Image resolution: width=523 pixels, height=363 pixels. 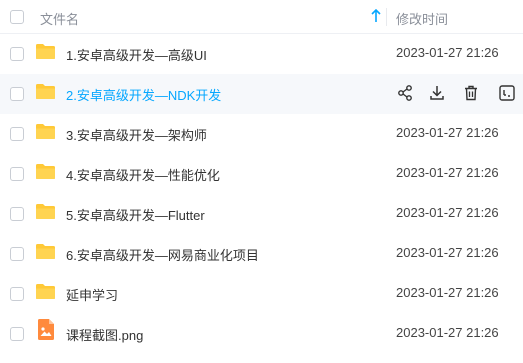 I want to click on file-list-header: 文件名 修改时间, so click(x=261, y=17).